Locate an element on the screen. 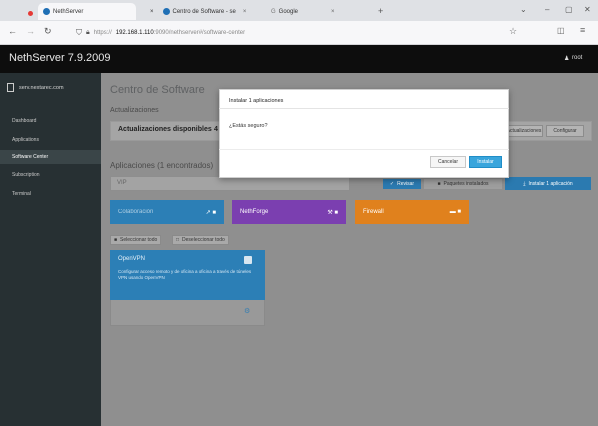 This screenshot has height=426, width=598. maximize-icon: ▢ is located at coordinates (569, 9).